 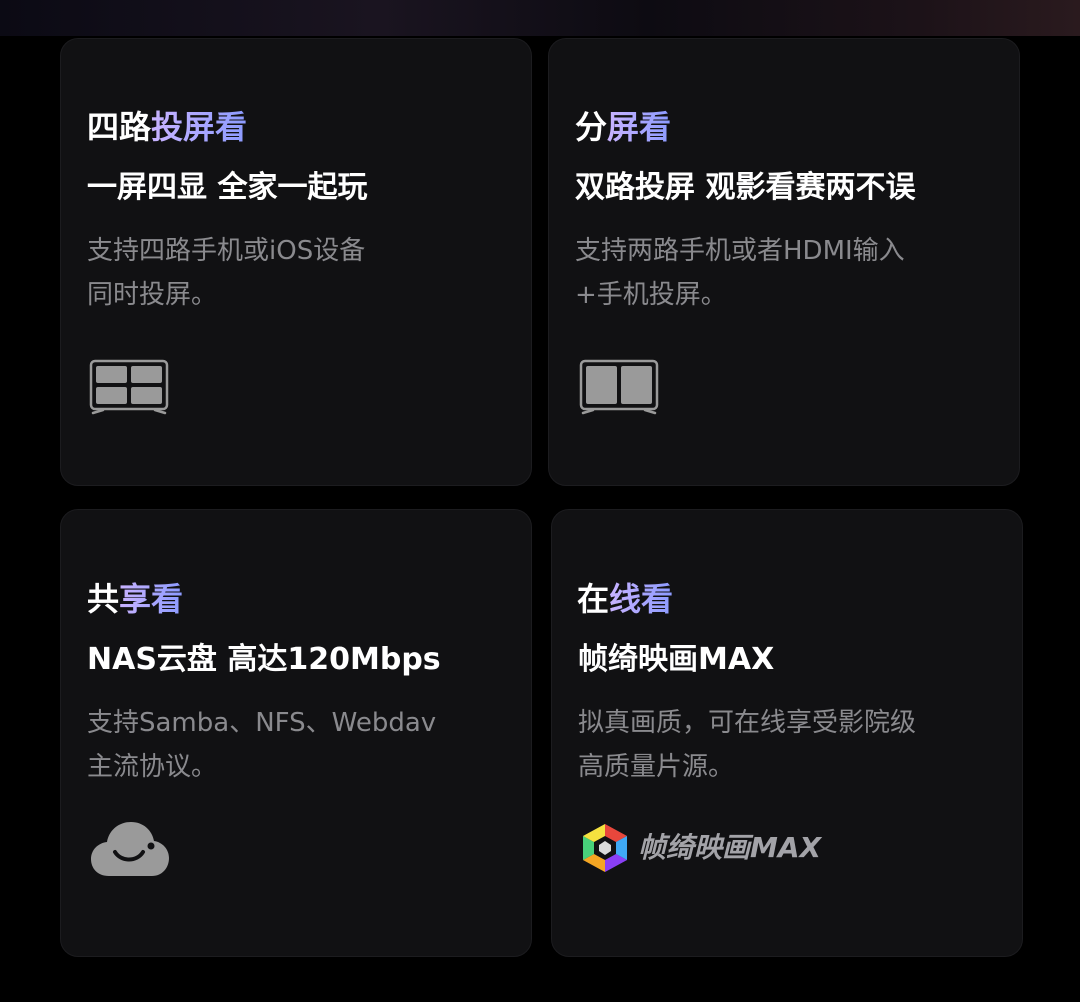 I want to click on quad-screen-tv-icon, so click(x=129, y=387).